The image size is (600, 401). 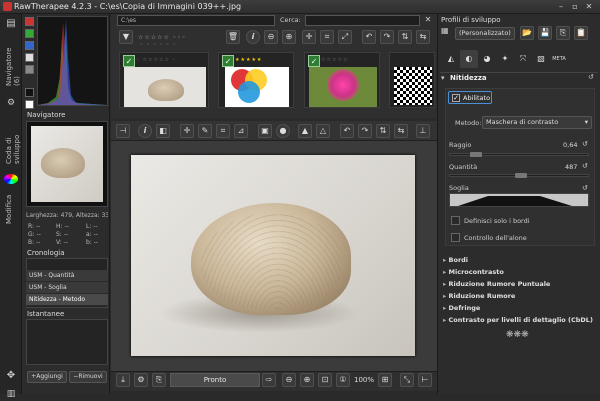 I want to click on tab-navigator: Navigatore (6), so click(x=13, y=61).